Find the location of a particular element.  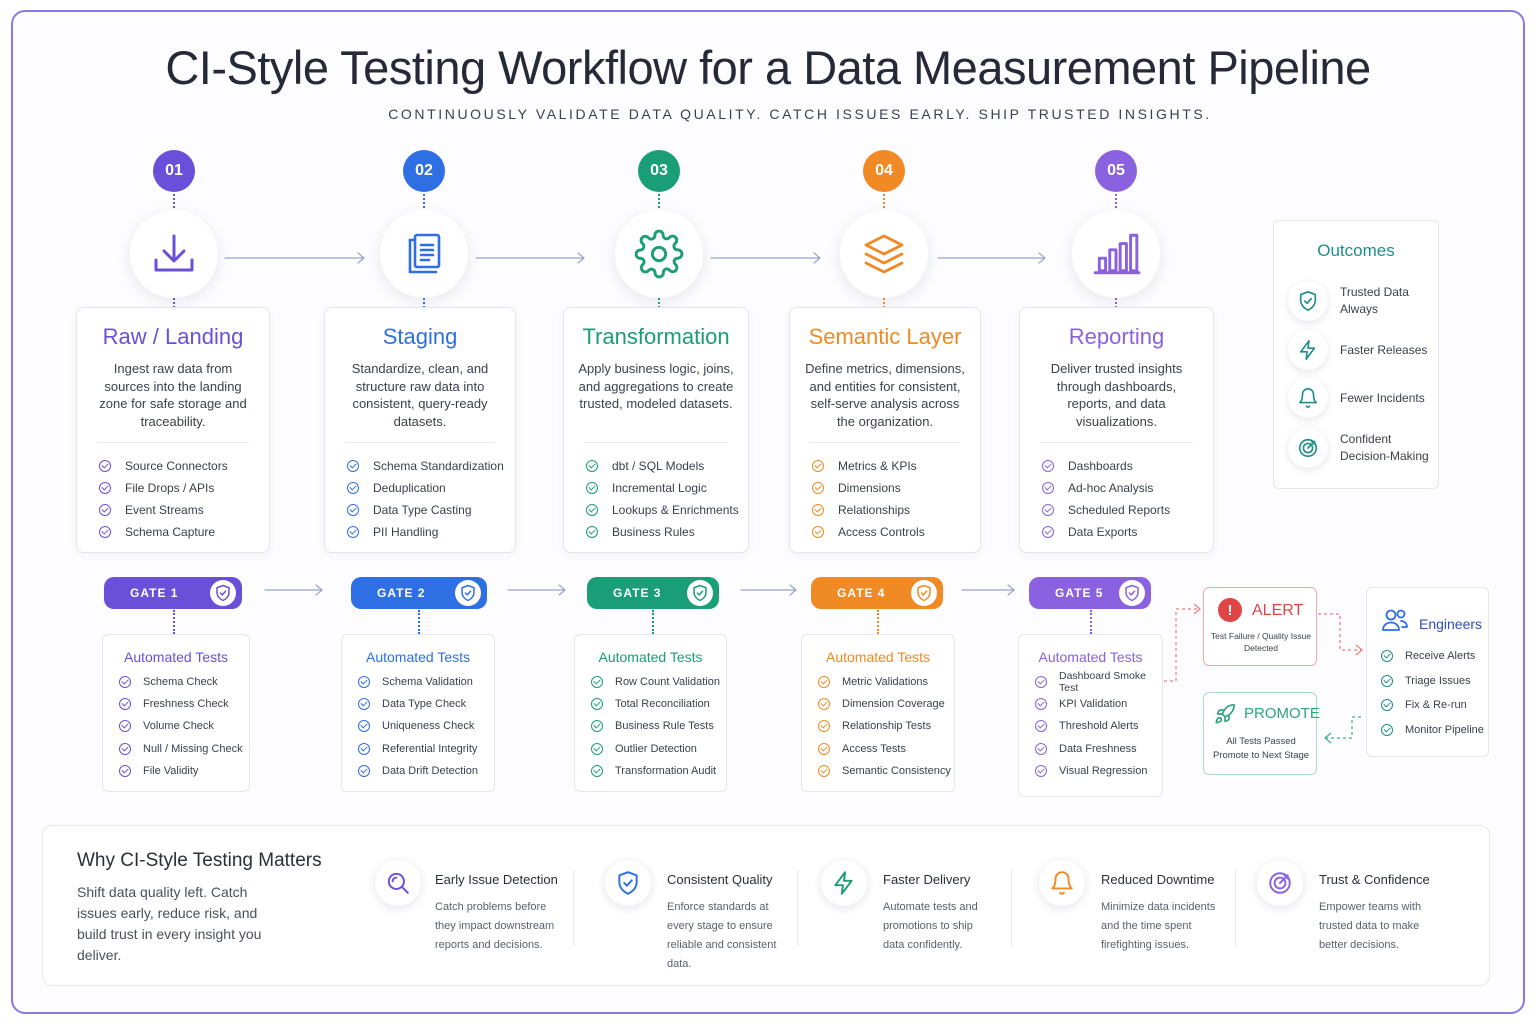

list-item: Visual Regression is located at coordinates (1090, 771).